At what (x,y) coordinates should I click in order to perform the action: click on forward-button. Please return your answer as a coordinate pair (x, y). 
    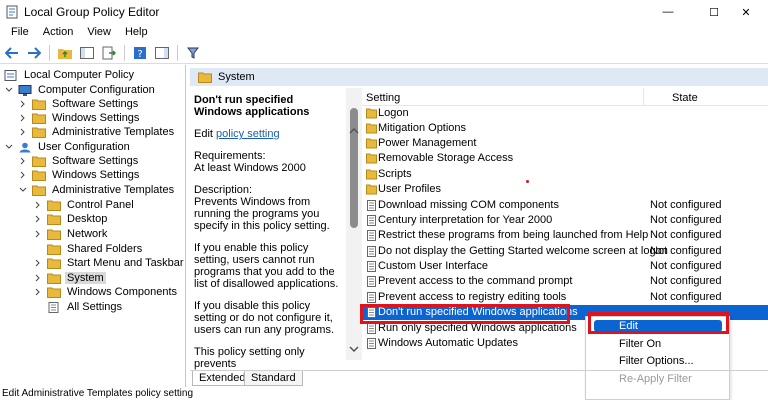
    Looking at the image, I should click on (34, 53).